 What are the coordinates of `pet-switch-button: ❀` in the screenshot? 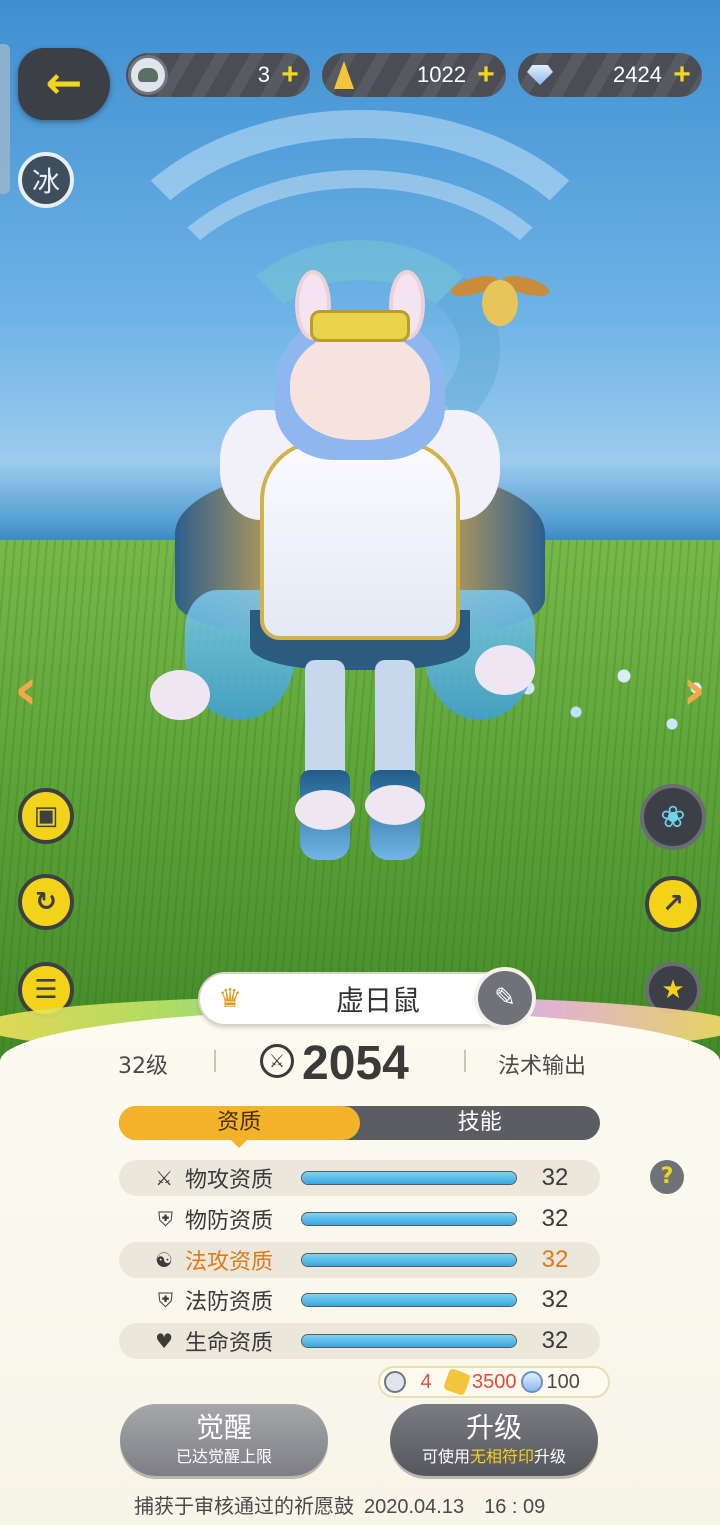 It's located at (673, 817).